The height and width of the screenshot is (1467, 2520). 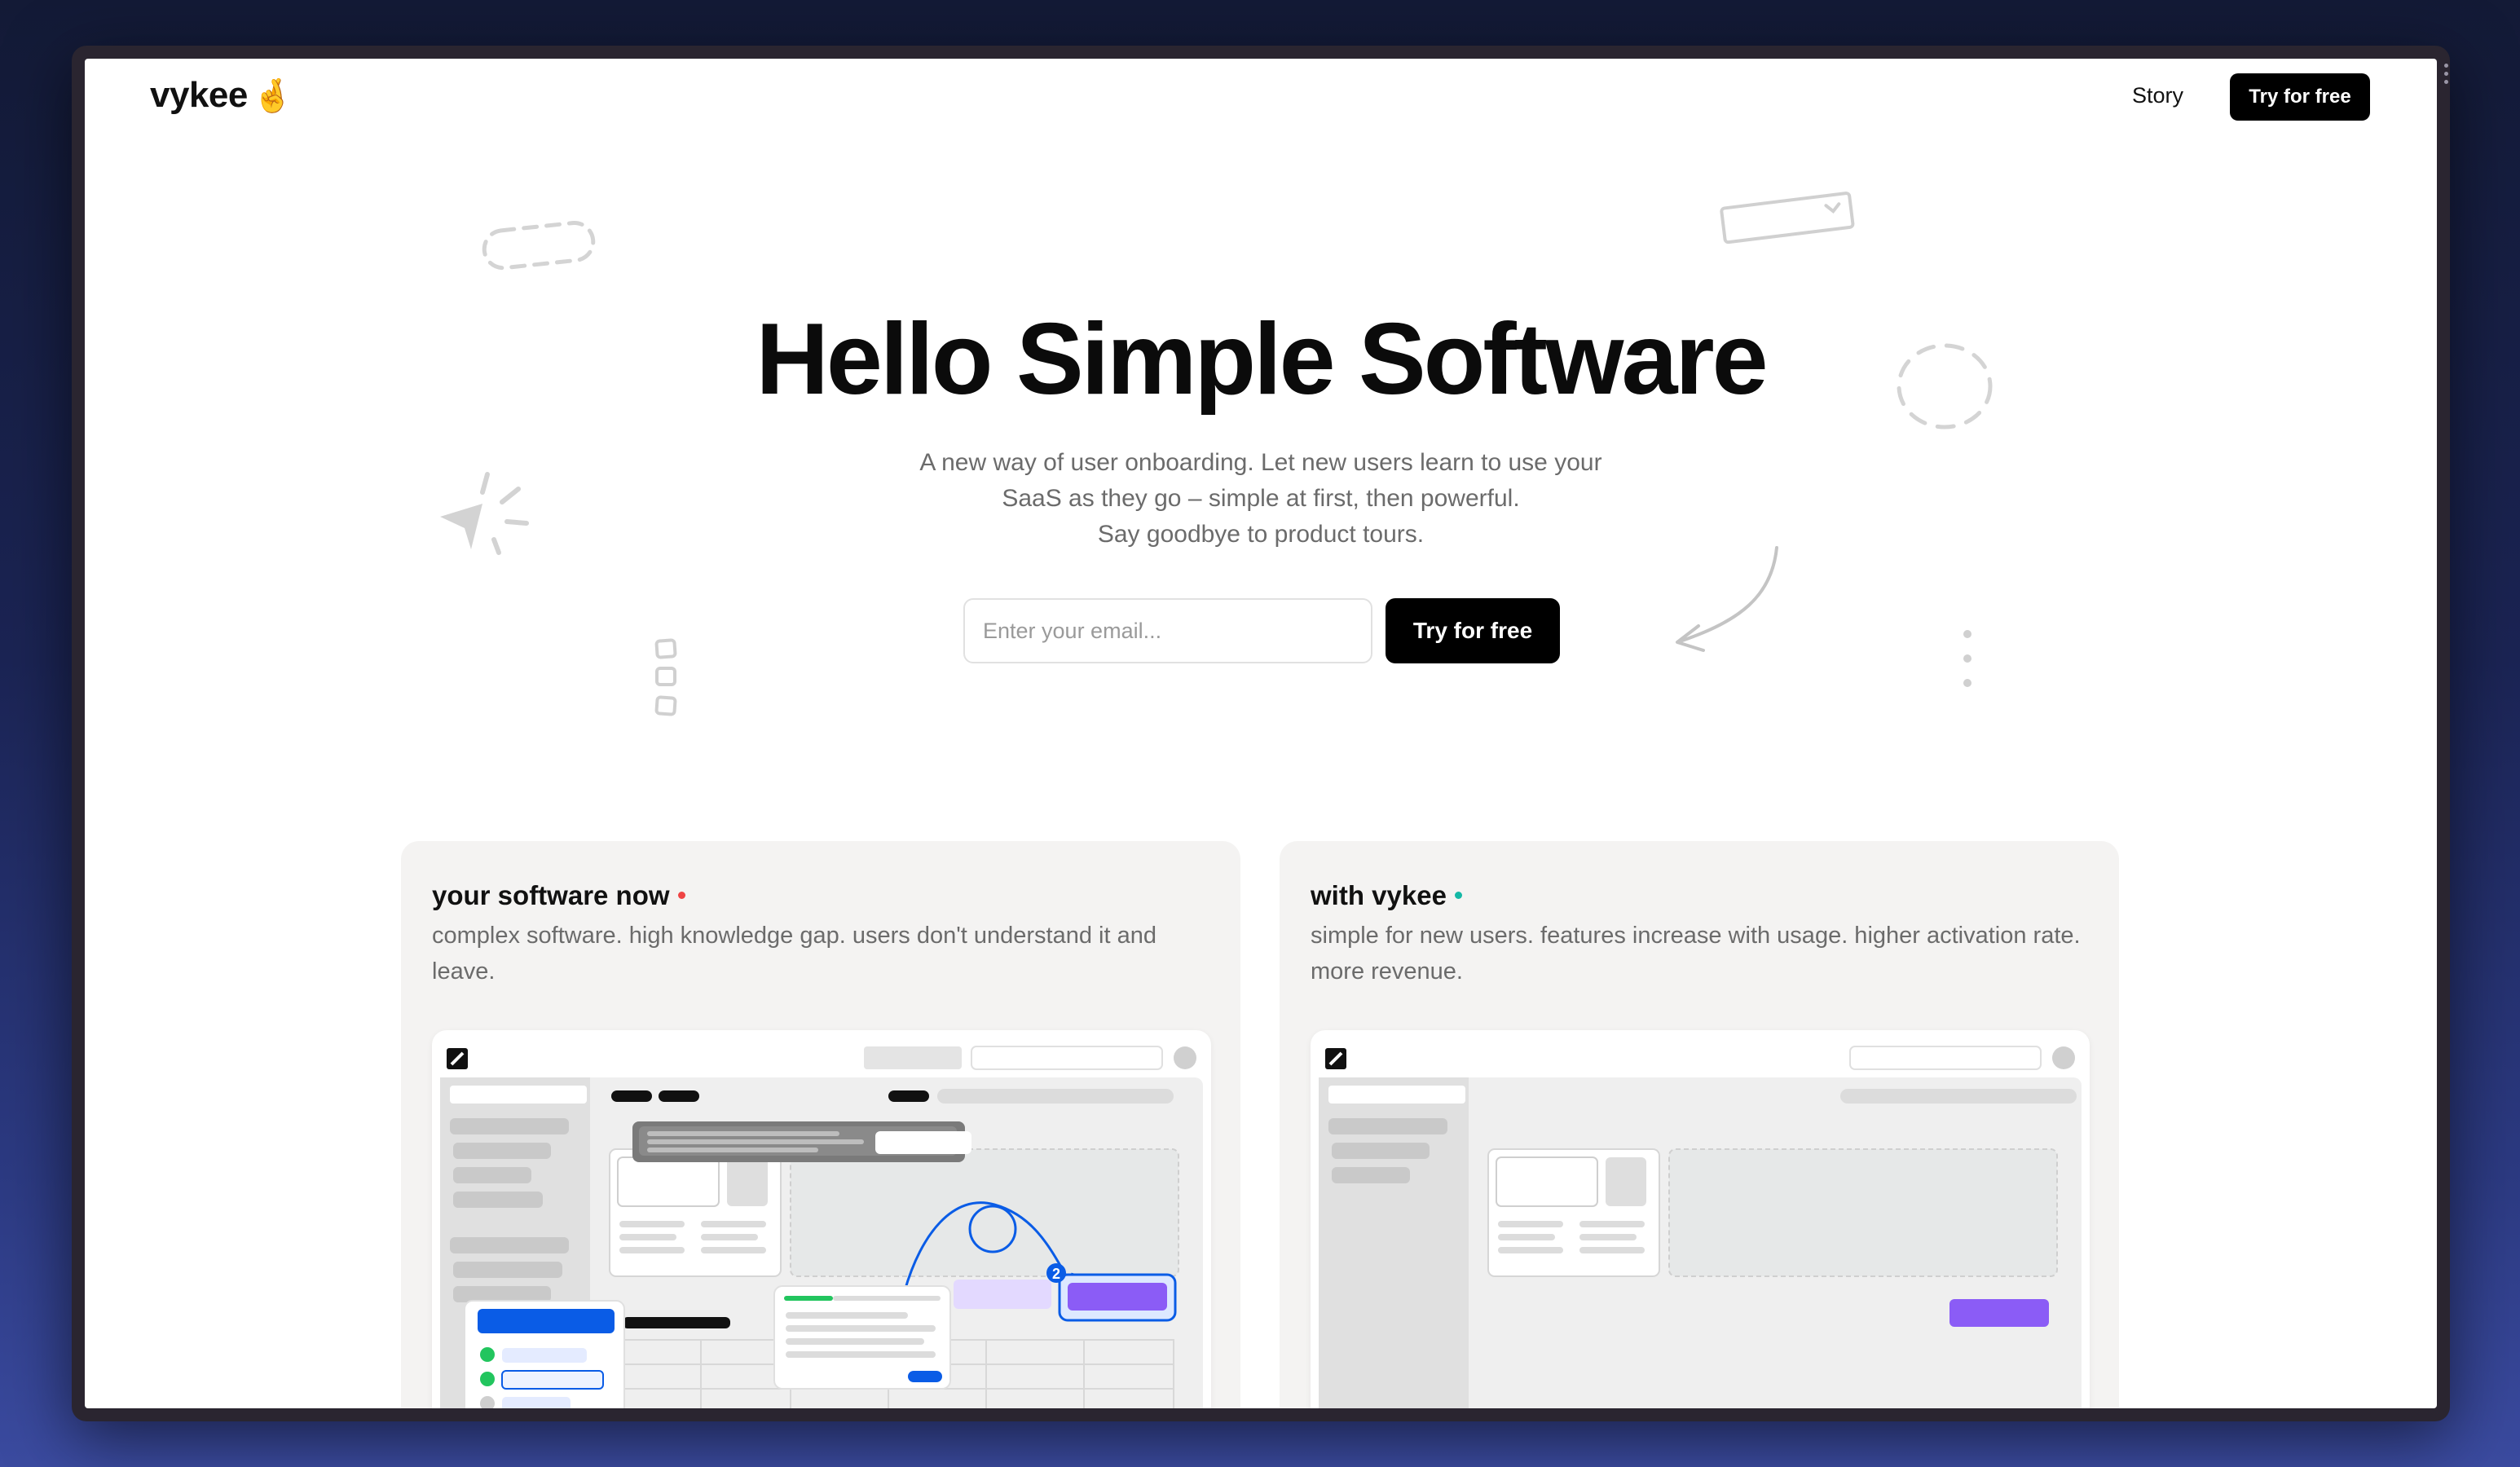 I want to click on complex-app-illustration: 2, so click(x=821, y=1227).